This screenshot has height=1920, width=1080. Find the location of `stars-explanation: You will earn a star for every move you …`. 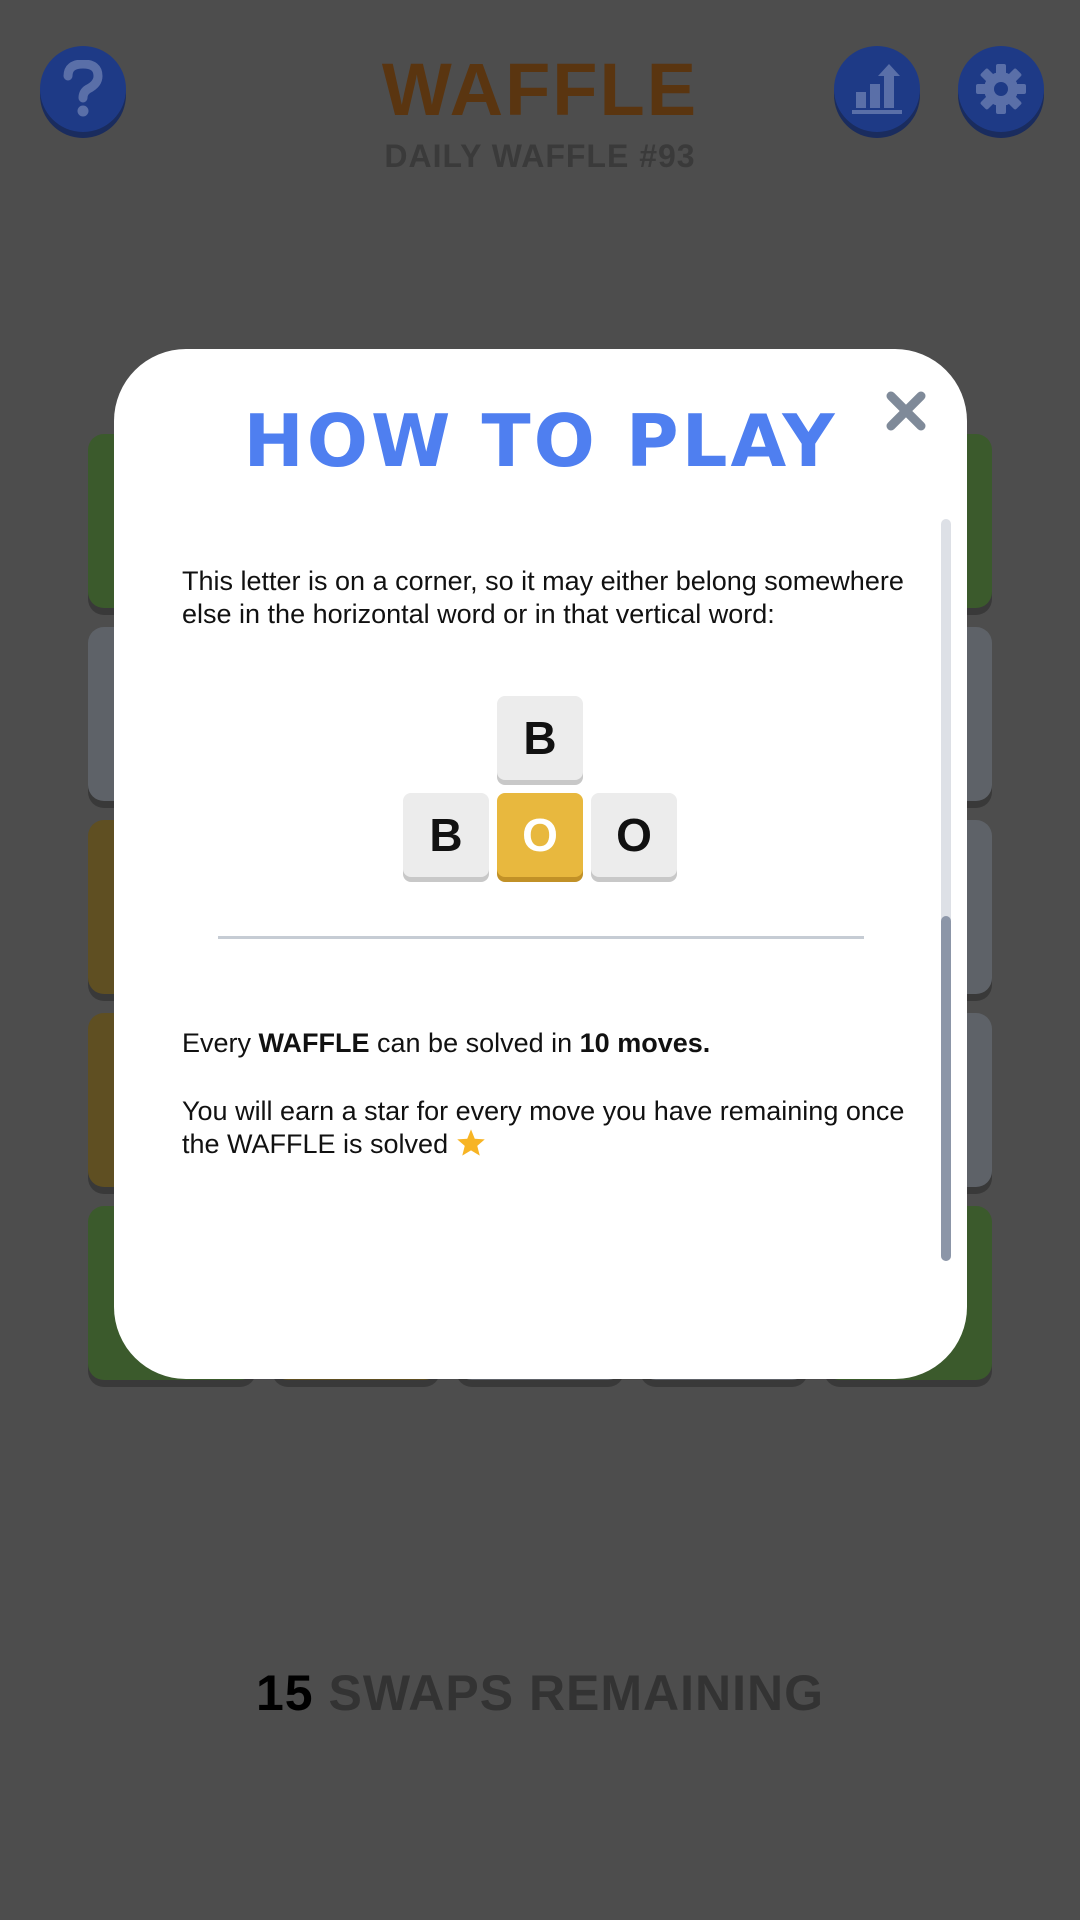

stars-explanation: You will earn a star for every move you … is located at coordinates (547, 1128).